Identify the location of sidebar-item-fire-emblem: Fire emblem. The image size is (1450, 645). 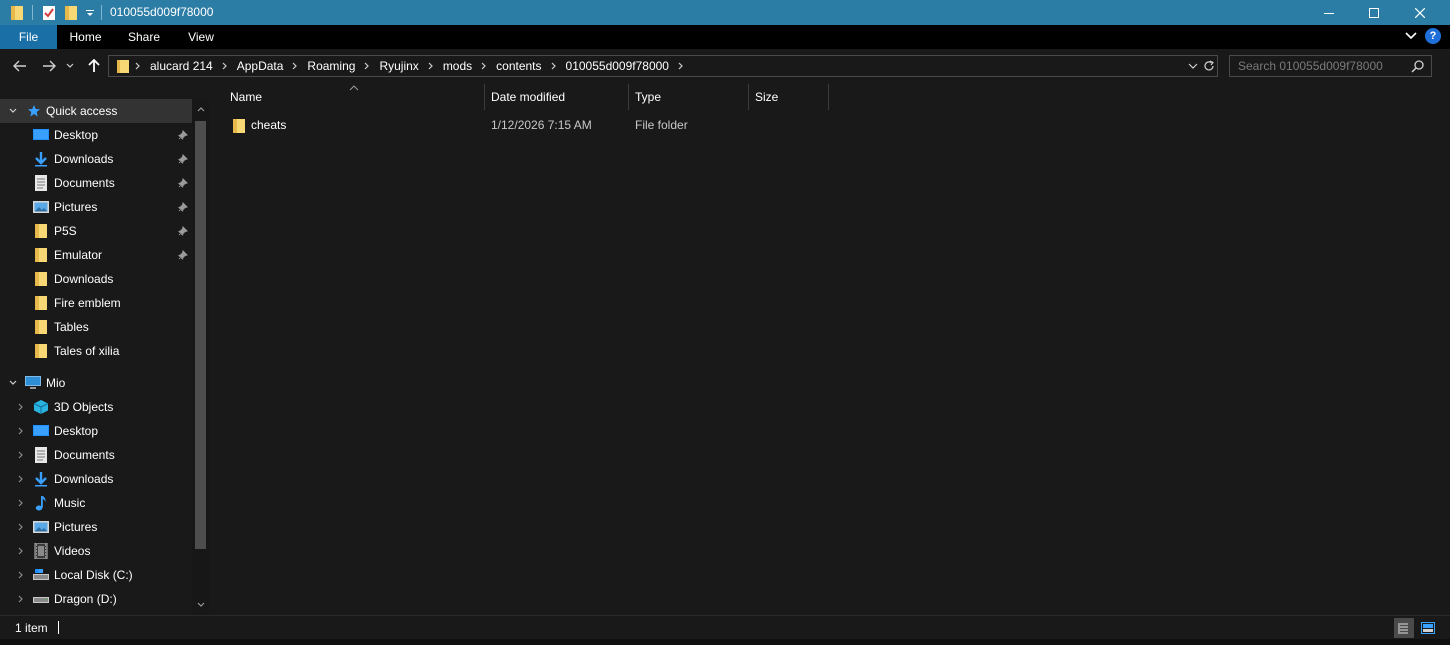
(96, 303).